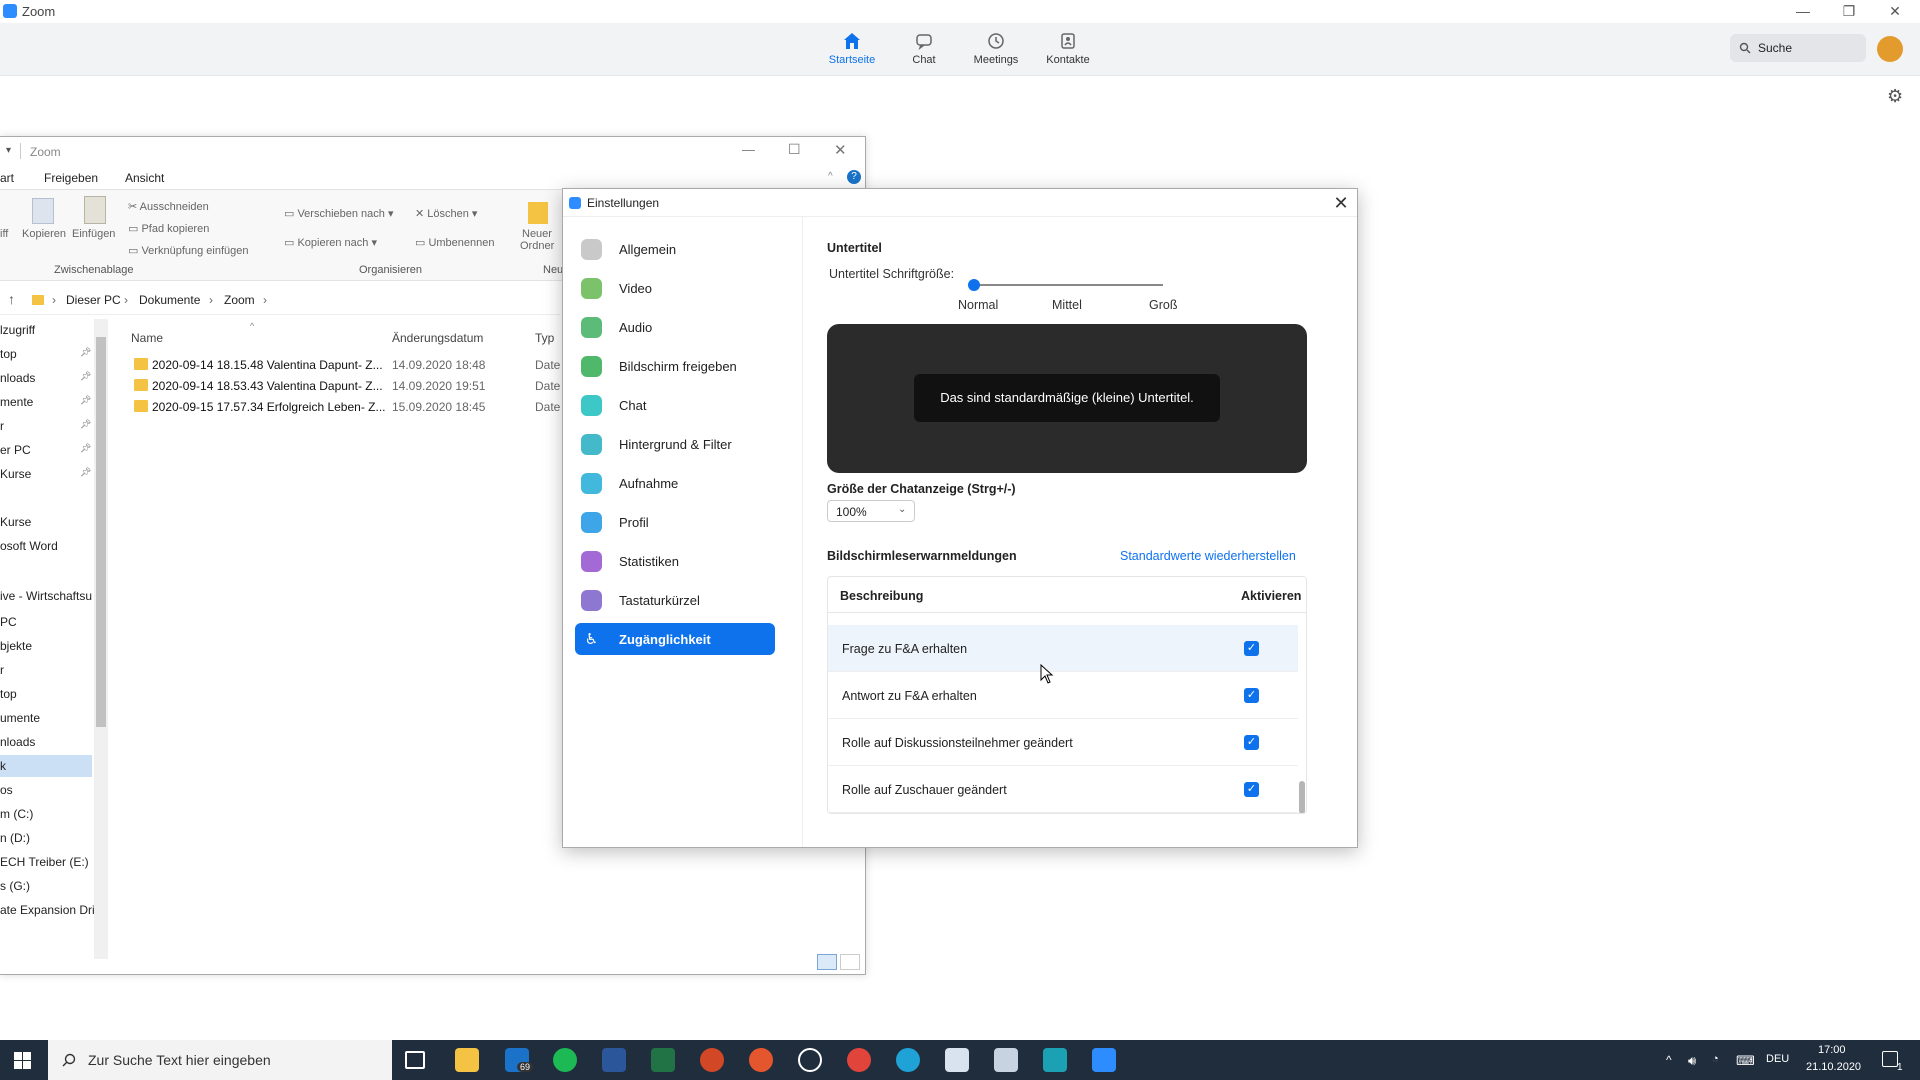 Image resolution: width=1920 pixels, height=1080 pixels. Describe the element at coordinates (46, 766) in the screenshot. I see `nav-item: k` at that location.